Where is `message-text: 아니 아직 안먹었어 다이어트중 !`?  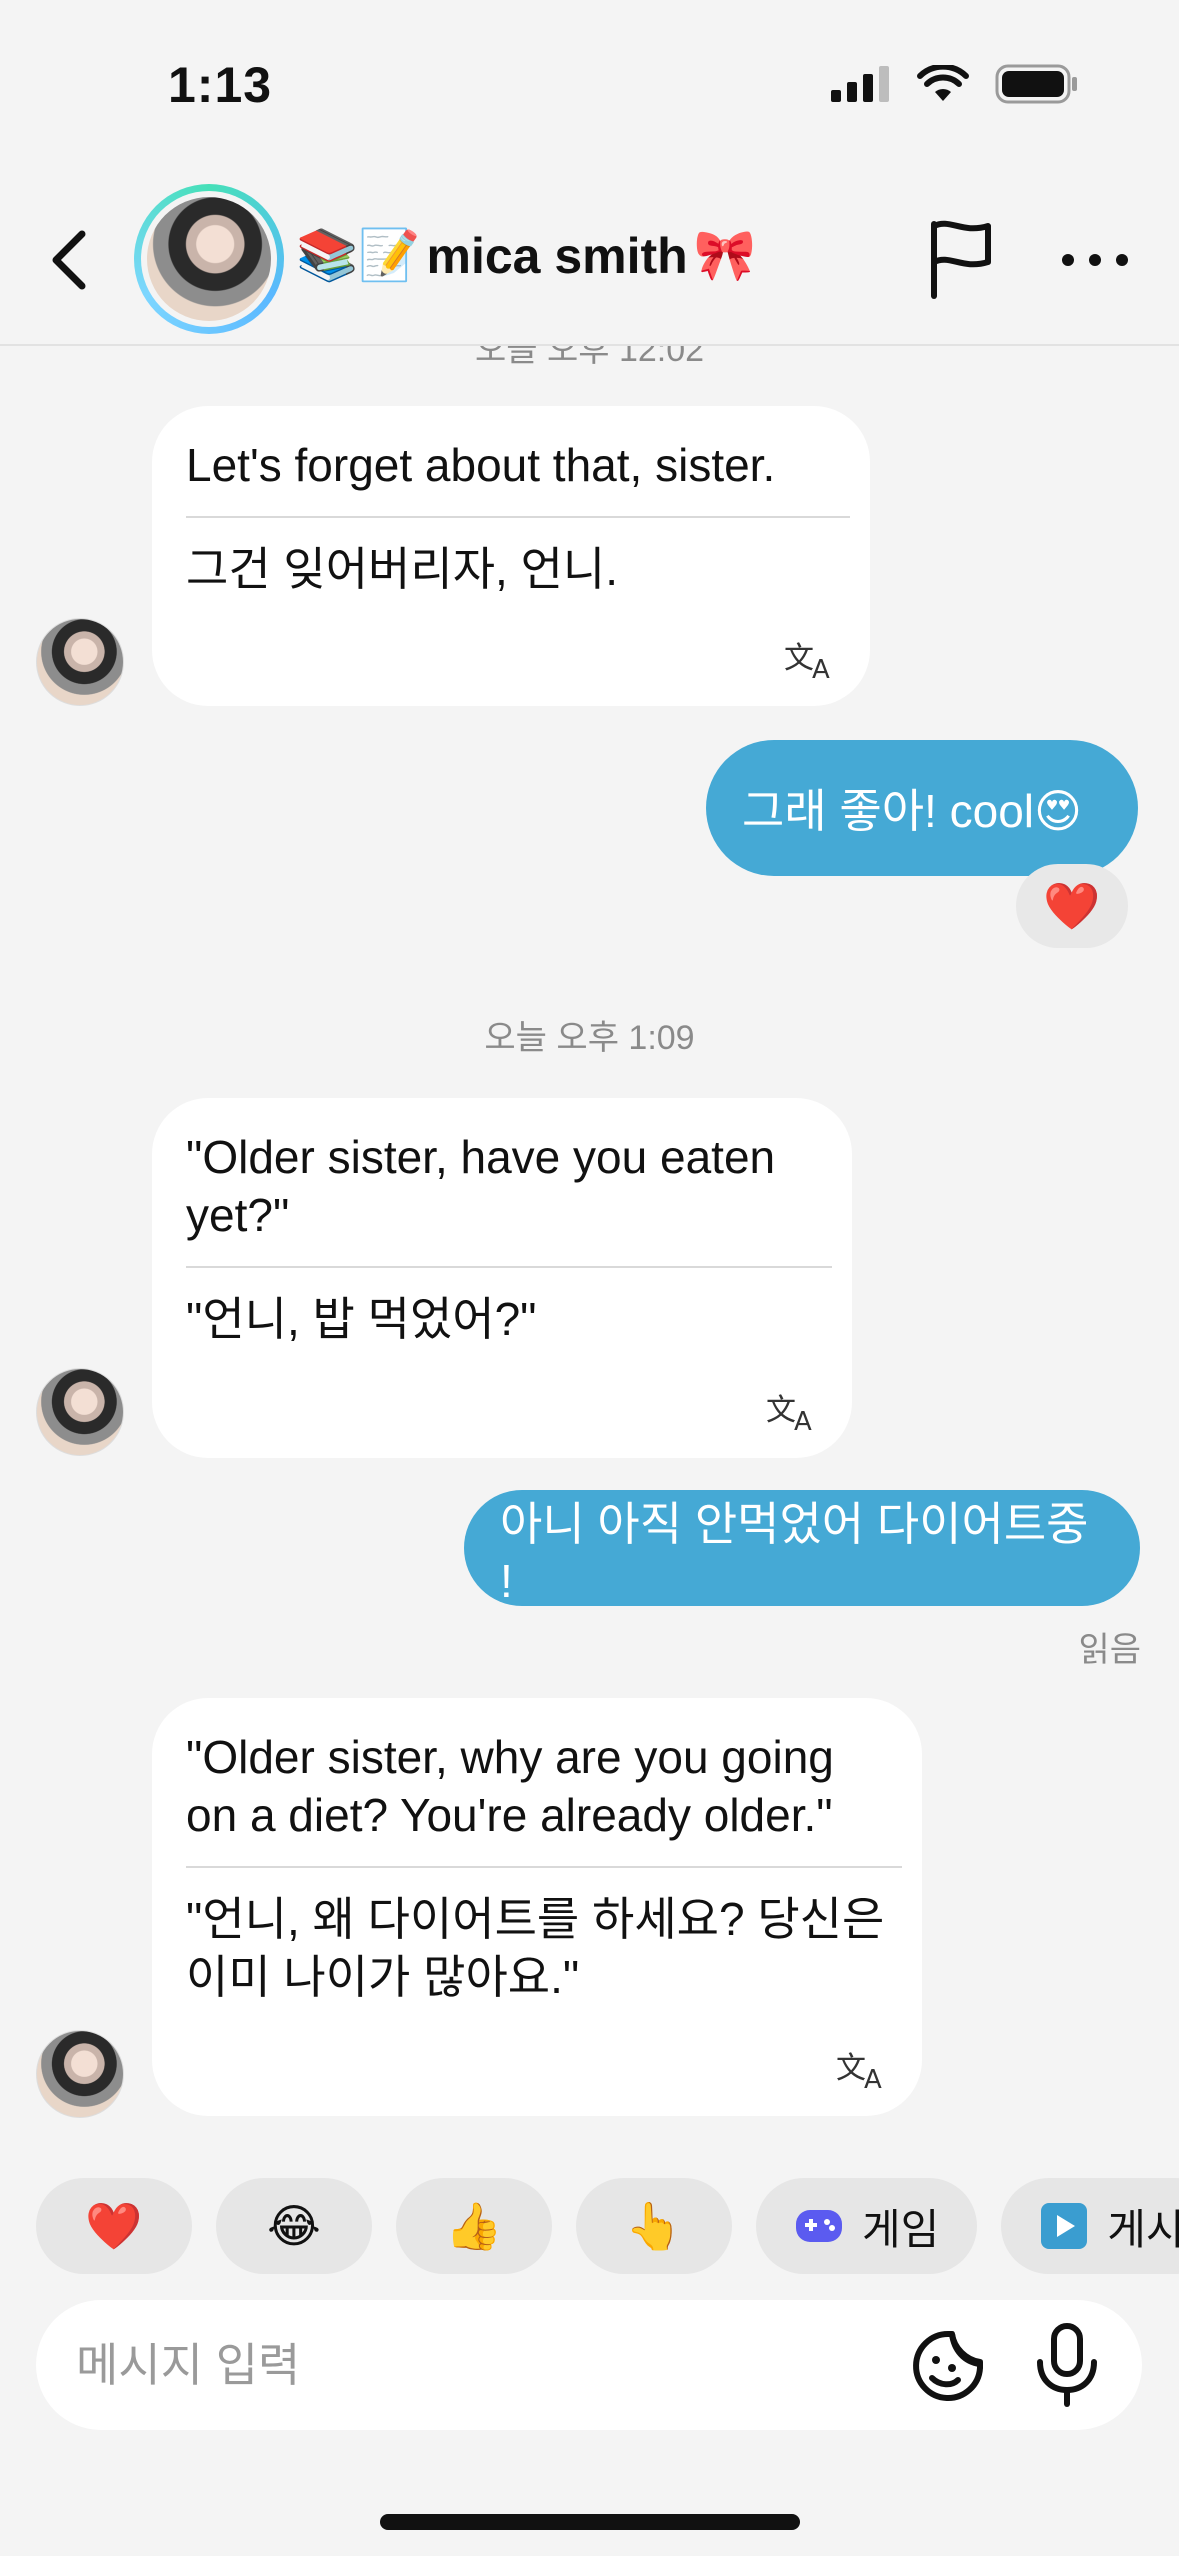 message-text: 아니 아직 안먹었어 다이어트중 ! is located at coordinates (794, 1552).